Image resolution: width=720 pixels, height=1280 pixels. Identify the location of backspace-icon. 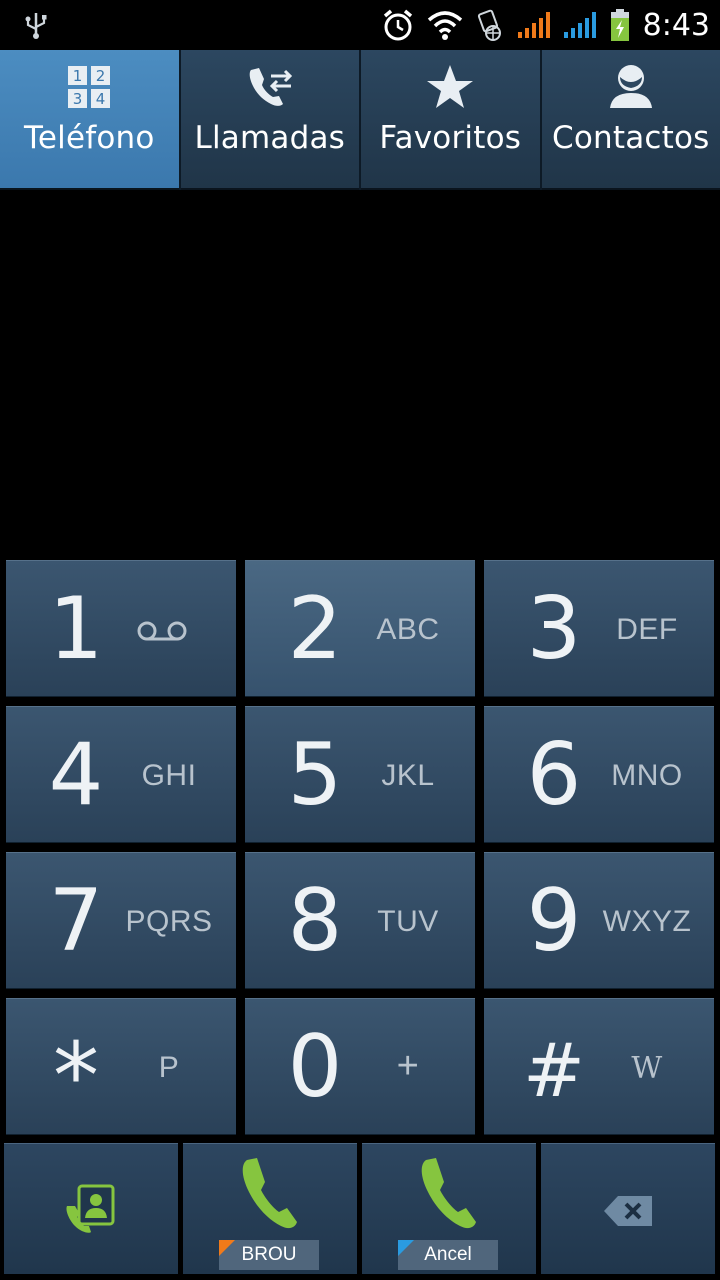
(628, 1211).